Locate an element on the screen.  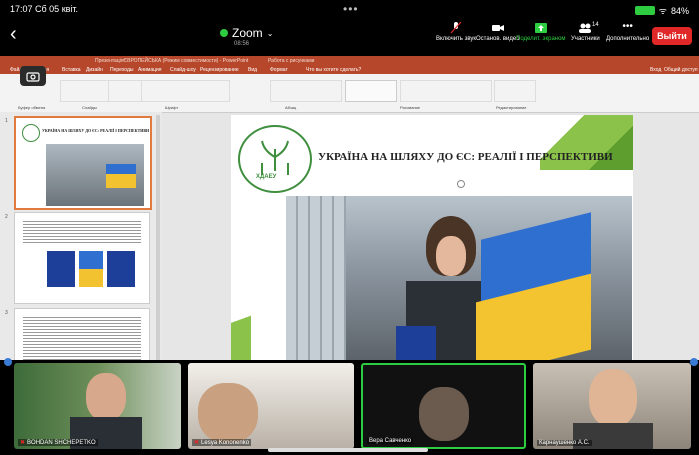
participant-tile: ✖ Lesya Kononenko is located at coordinates (271, 406).